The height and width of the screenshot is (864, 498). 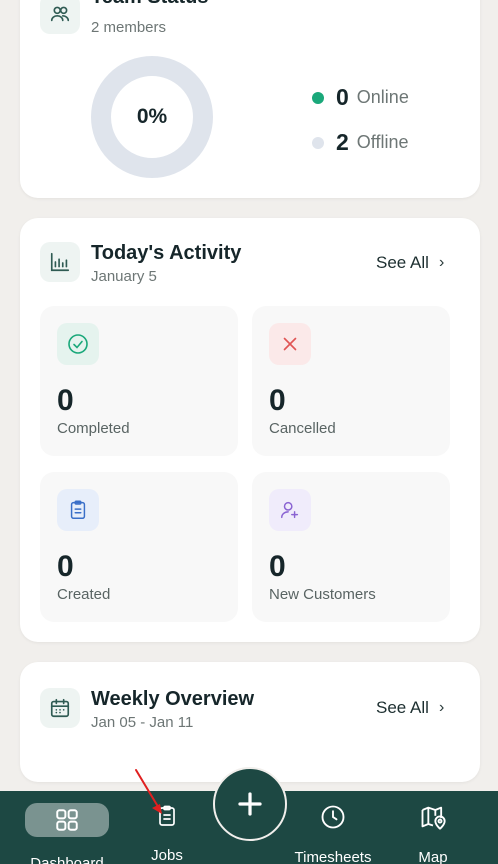 I want to click on offline-legend: 2 Offline, so click(x=360, y=142).